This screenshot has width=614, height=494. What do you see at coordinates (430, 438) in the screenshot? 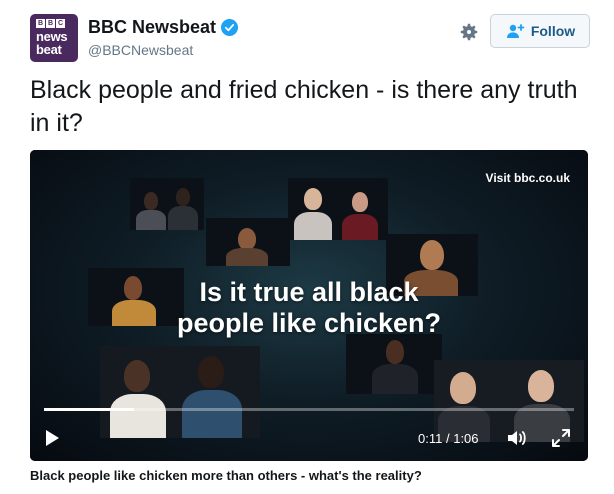
I see `current-time: 0:11` at bounding box center [430, 438].